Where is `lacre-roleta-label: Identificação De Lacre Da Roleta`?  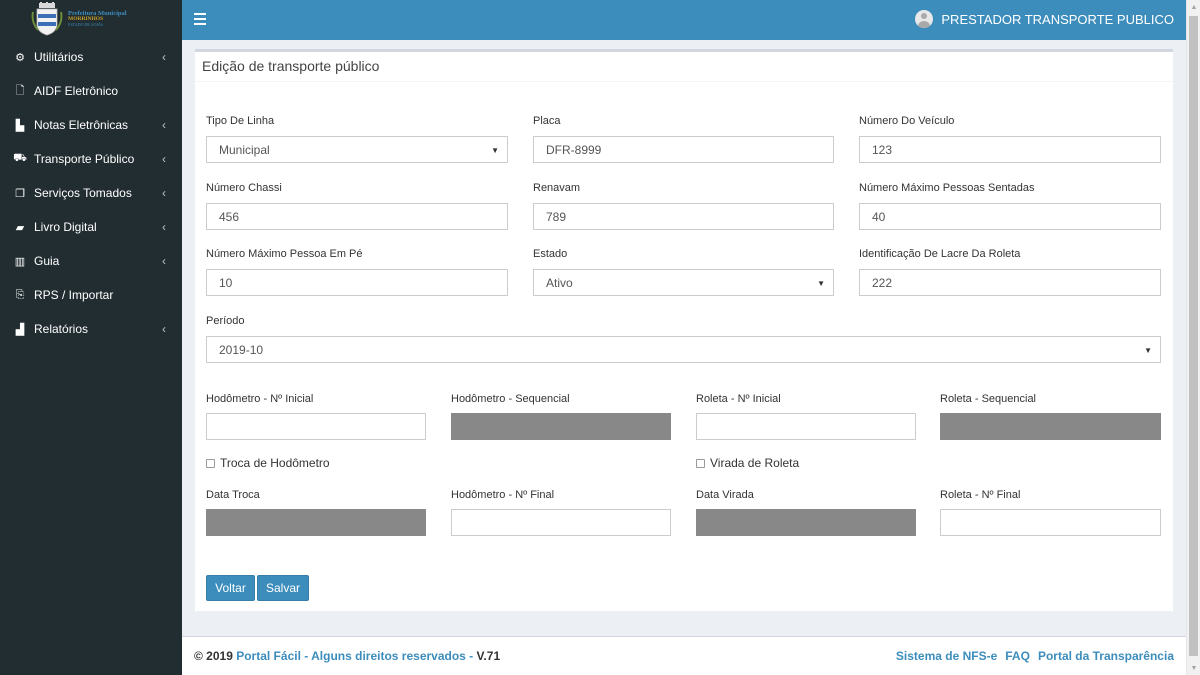
lacre-roleta-label: Identificação De Lacre Da Roleta is located at coordinates (940, 254).